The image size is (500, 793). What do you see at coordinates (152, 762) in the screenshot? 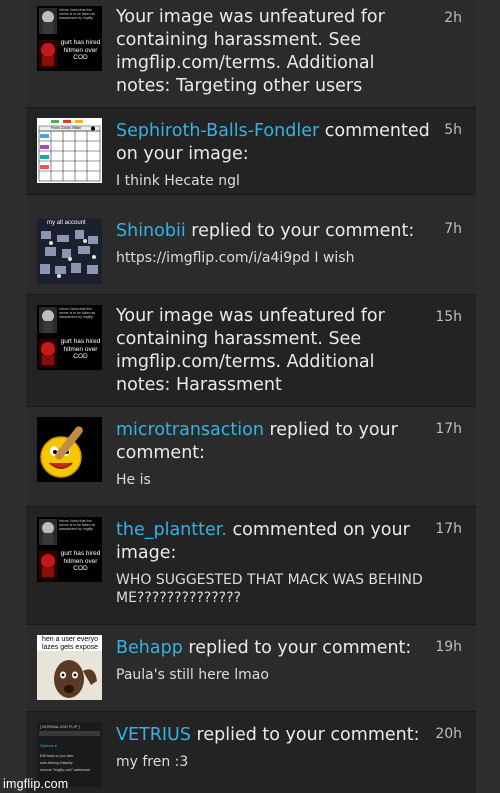
I see `comment-text: my fren :3` at bounding box center [152, 762].